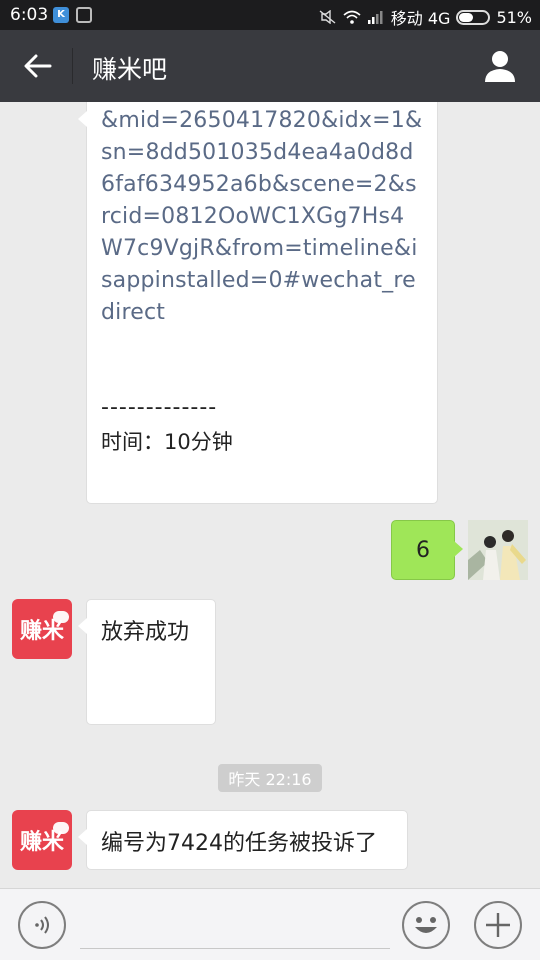 The width and height of the screenshot is (540, 960). What do you see at coordinates (375, 17) in the screenshot?
I see `signal-icon` at bounding box center [375, 17].